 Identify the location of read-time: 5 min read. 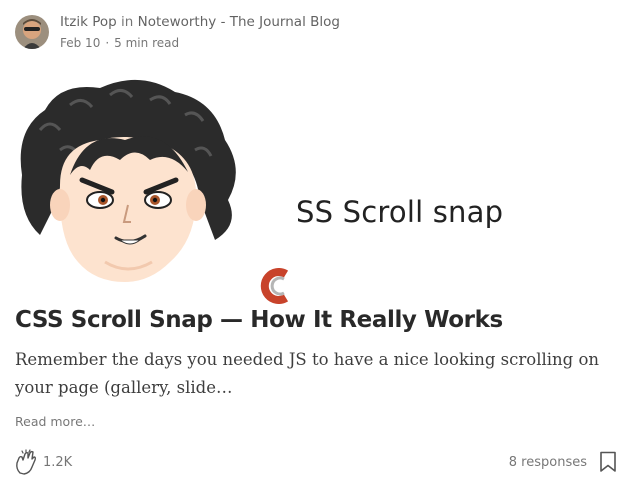
(147, 42).